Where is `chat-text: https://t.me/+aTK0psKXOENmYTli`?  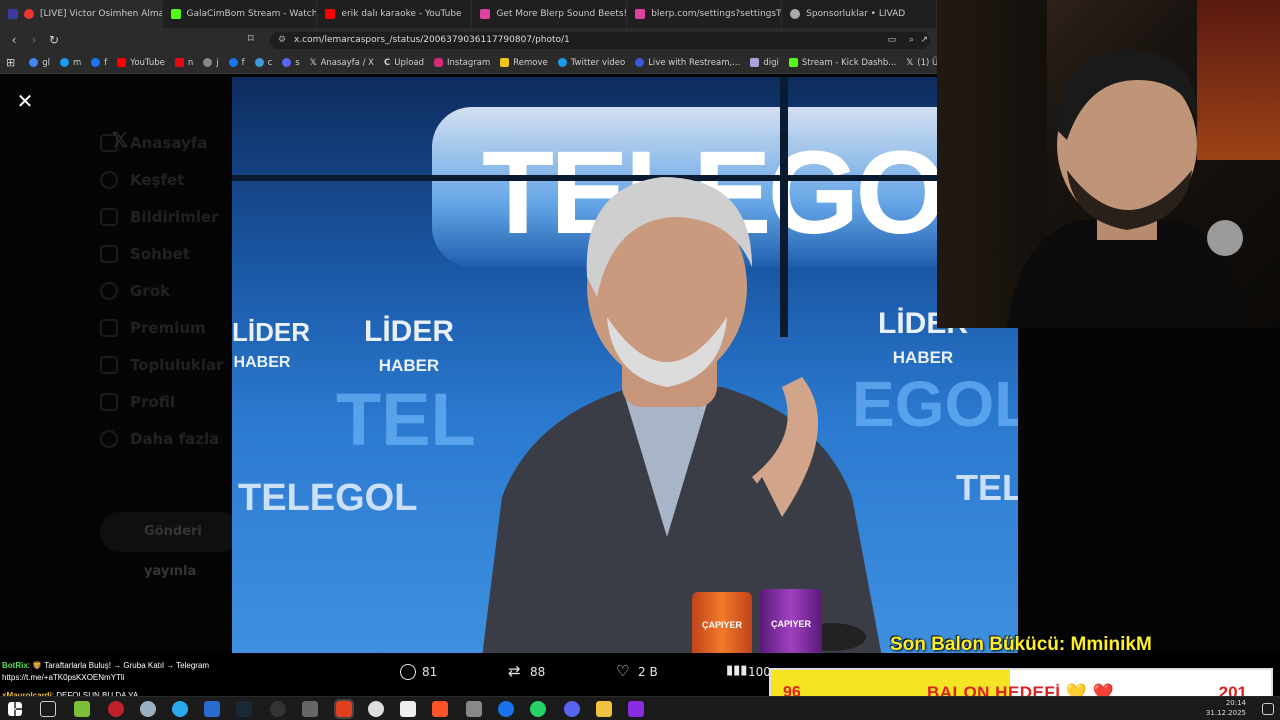
chat-text: https://t.me/+aTK0psKXOENmYTli is located at coordinates (63, 677).